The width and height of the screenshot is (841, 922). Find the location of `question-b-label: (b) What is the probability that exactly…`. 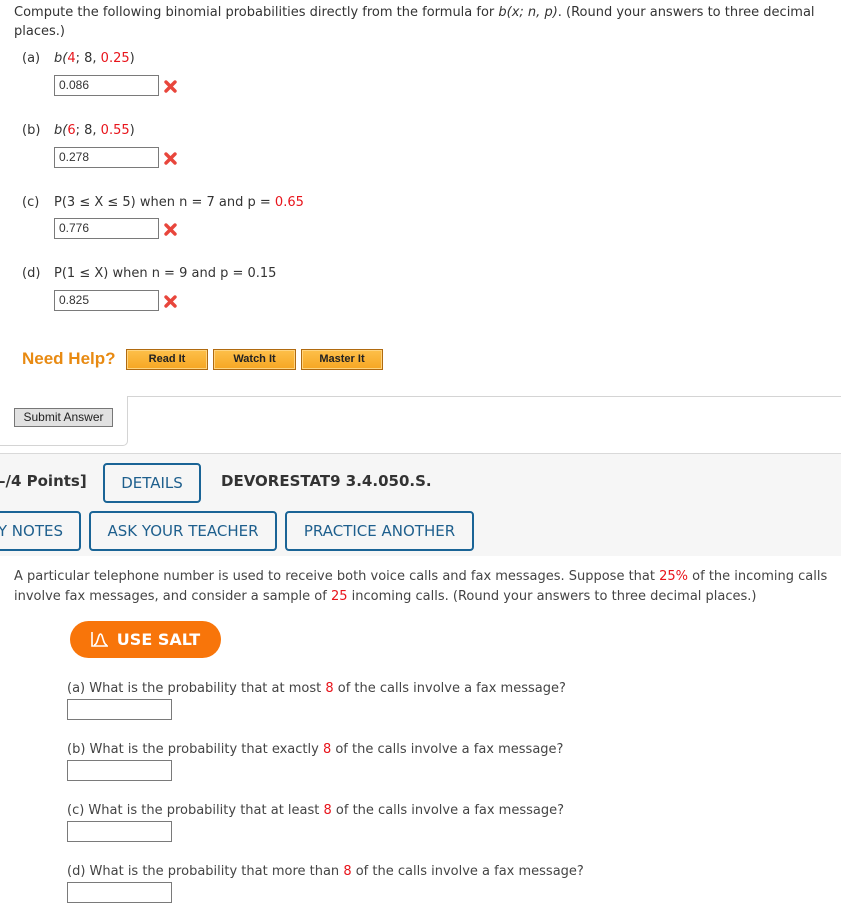

question-b-label: (b) What is the probability that exactly… is located at coordinates (315, 749).